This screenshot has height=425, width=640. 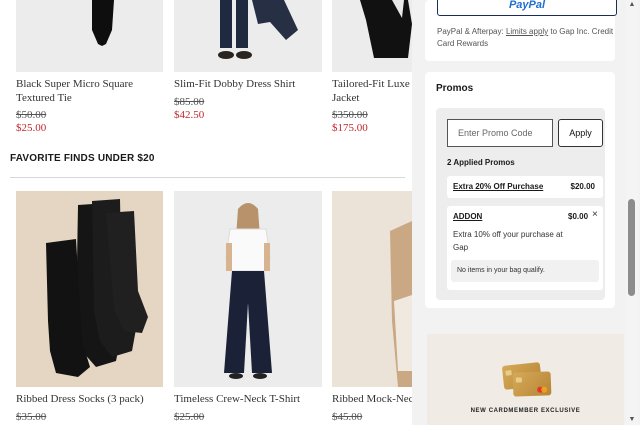 What do you see at coordinates (189, 417) in the screenshot?
I see `original-price: $25.00` at bounding box center [189, 417].